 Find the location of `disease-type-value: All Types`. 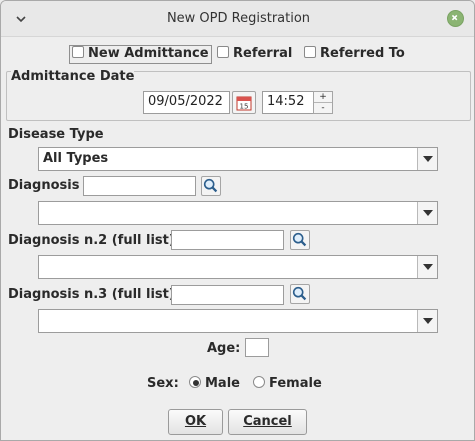

disease-type-value: All Types is located at coordinates (76, 158).